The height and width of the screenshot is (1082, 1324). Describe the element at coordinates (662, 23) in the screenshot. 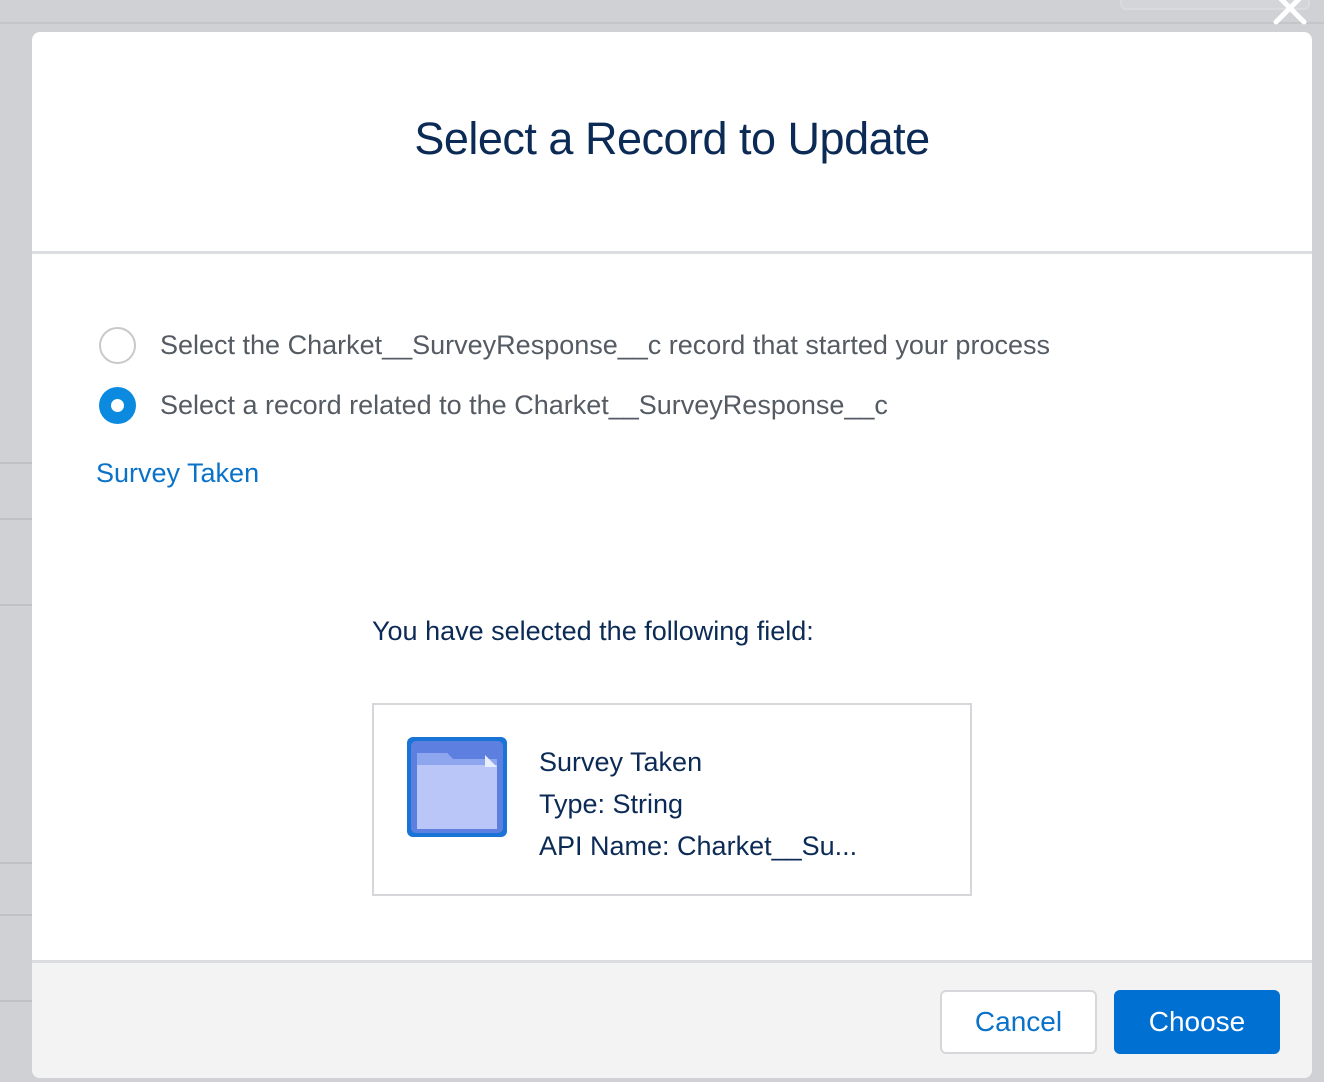

I see `background-divider` at that location.